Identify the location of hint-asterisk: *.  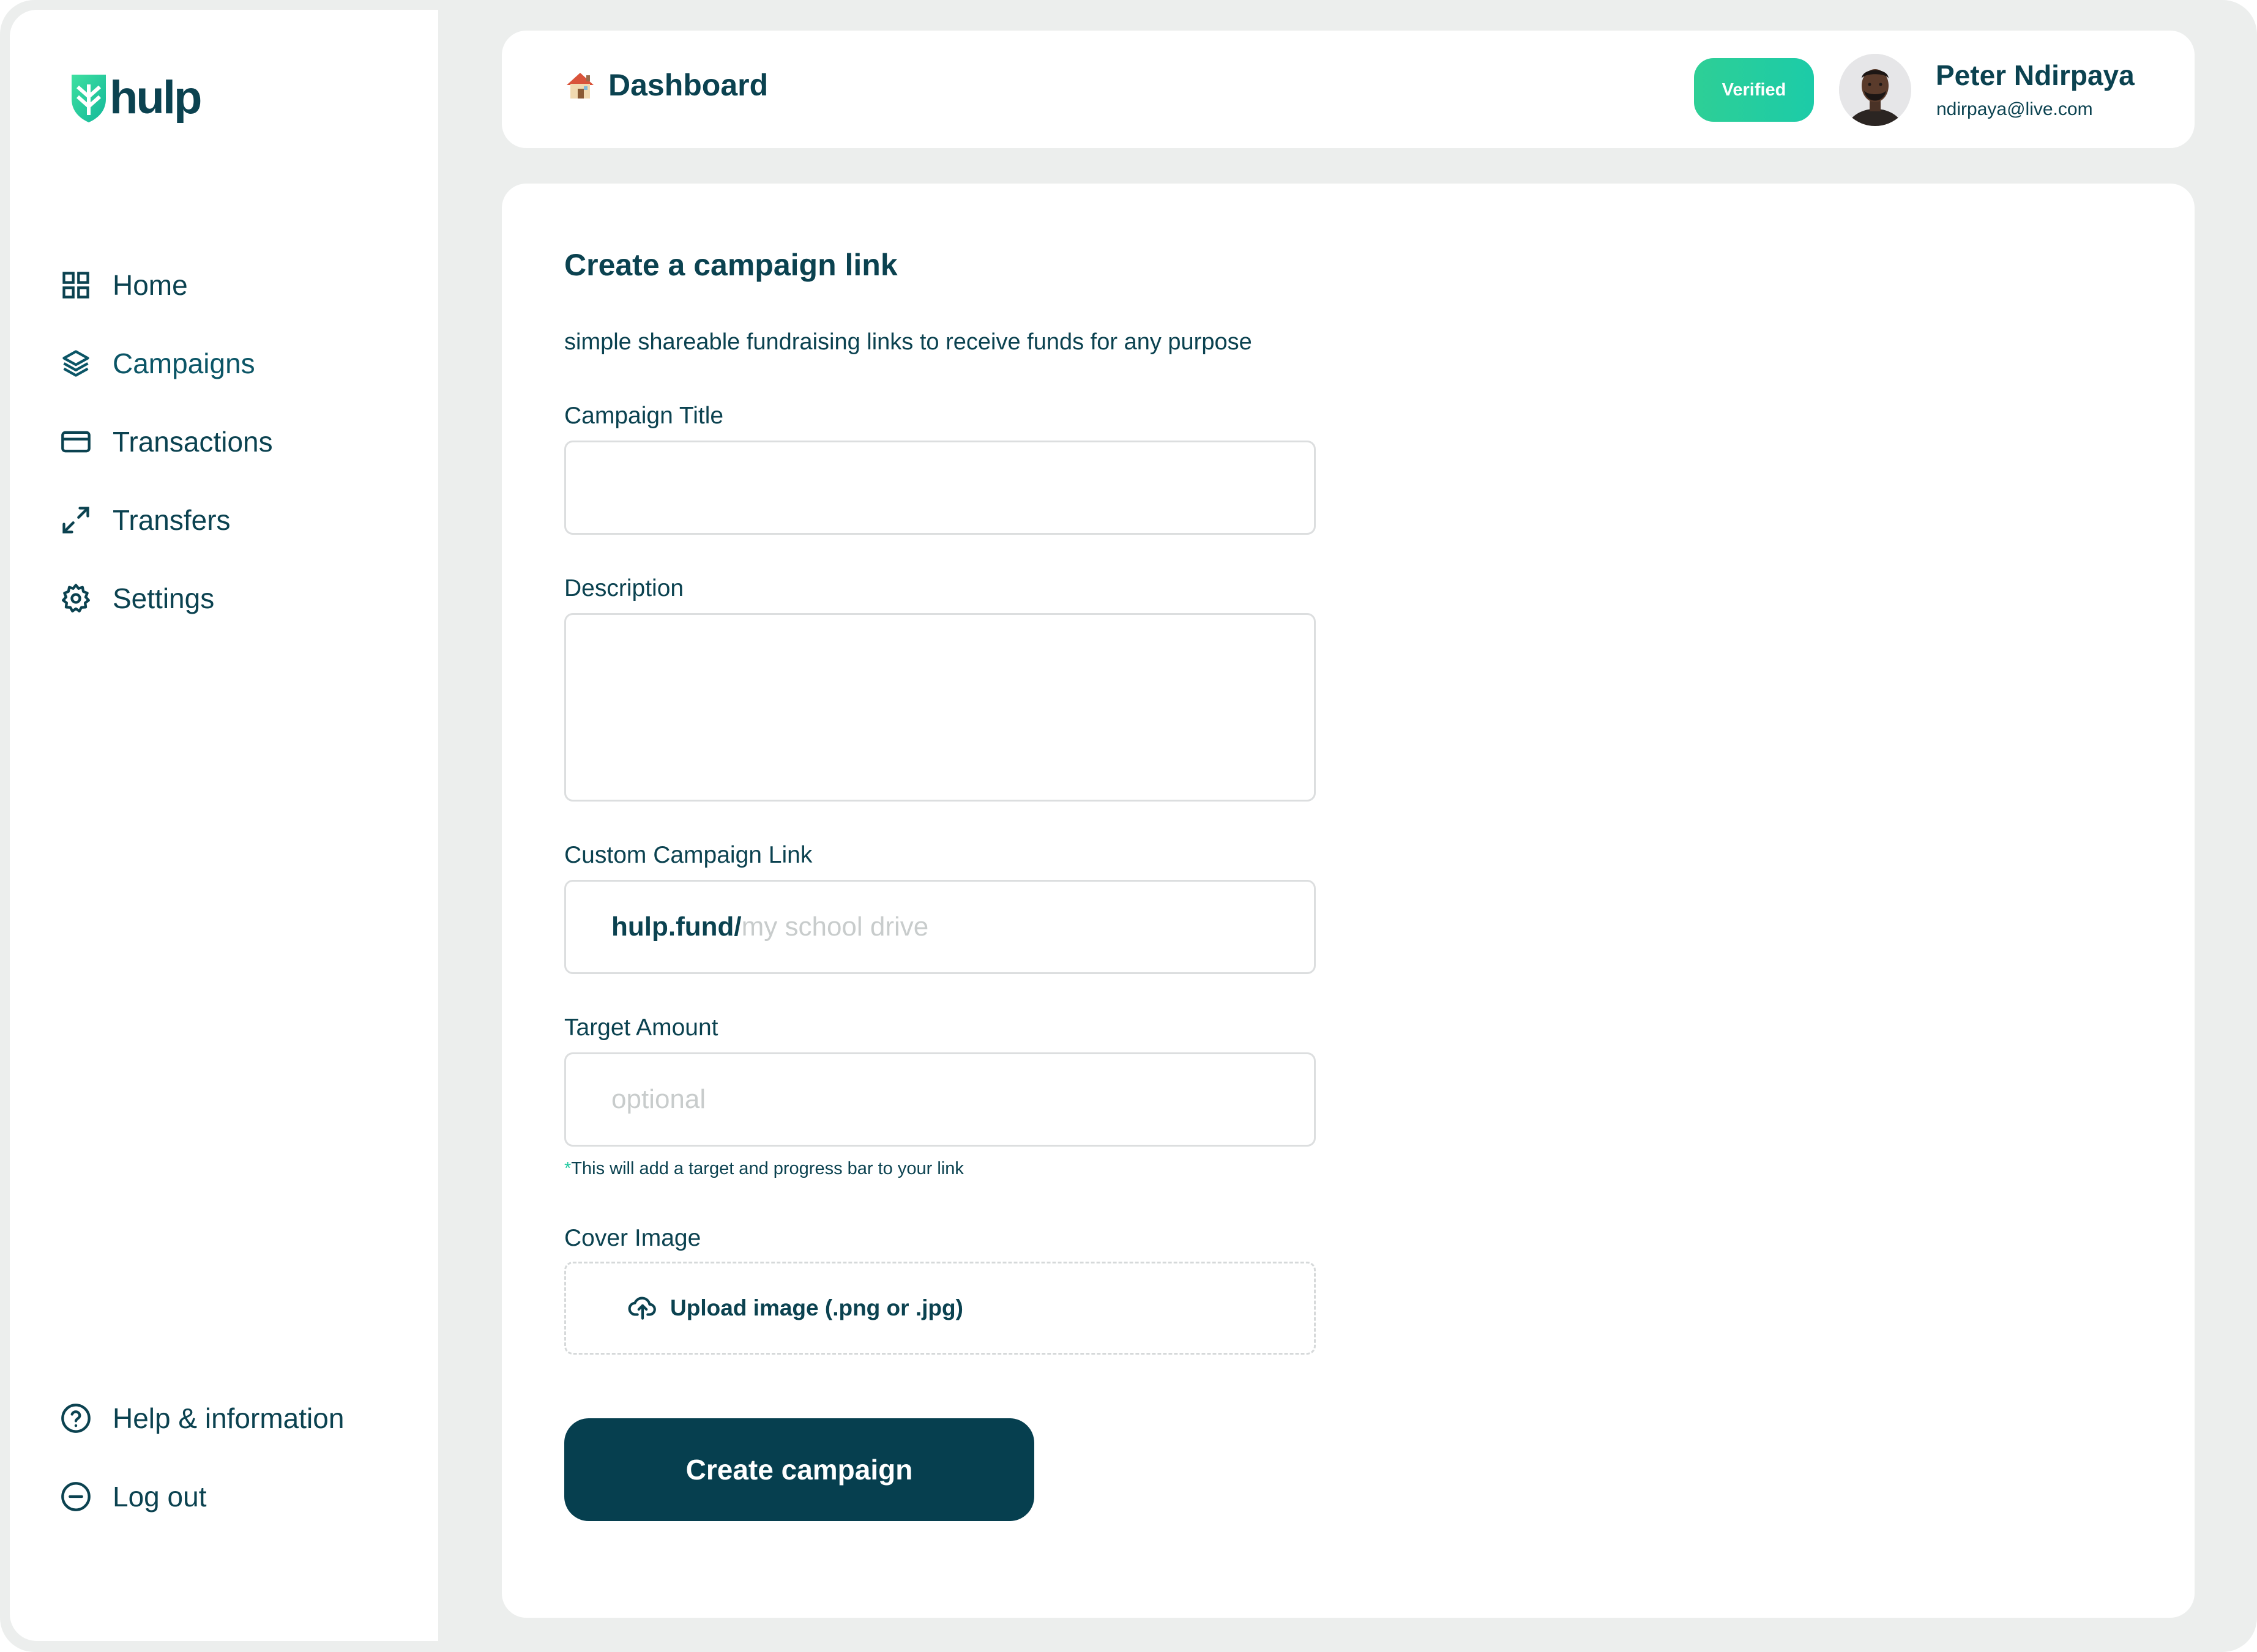
(568, 1168).